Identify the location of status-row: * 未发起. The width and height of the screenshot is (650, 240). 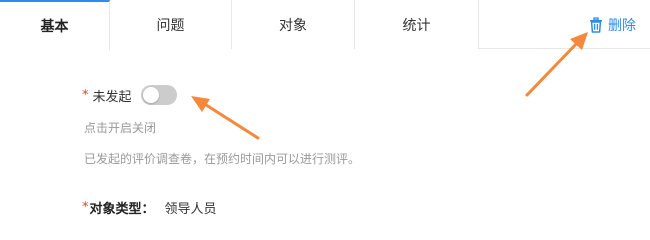
(129, 95).